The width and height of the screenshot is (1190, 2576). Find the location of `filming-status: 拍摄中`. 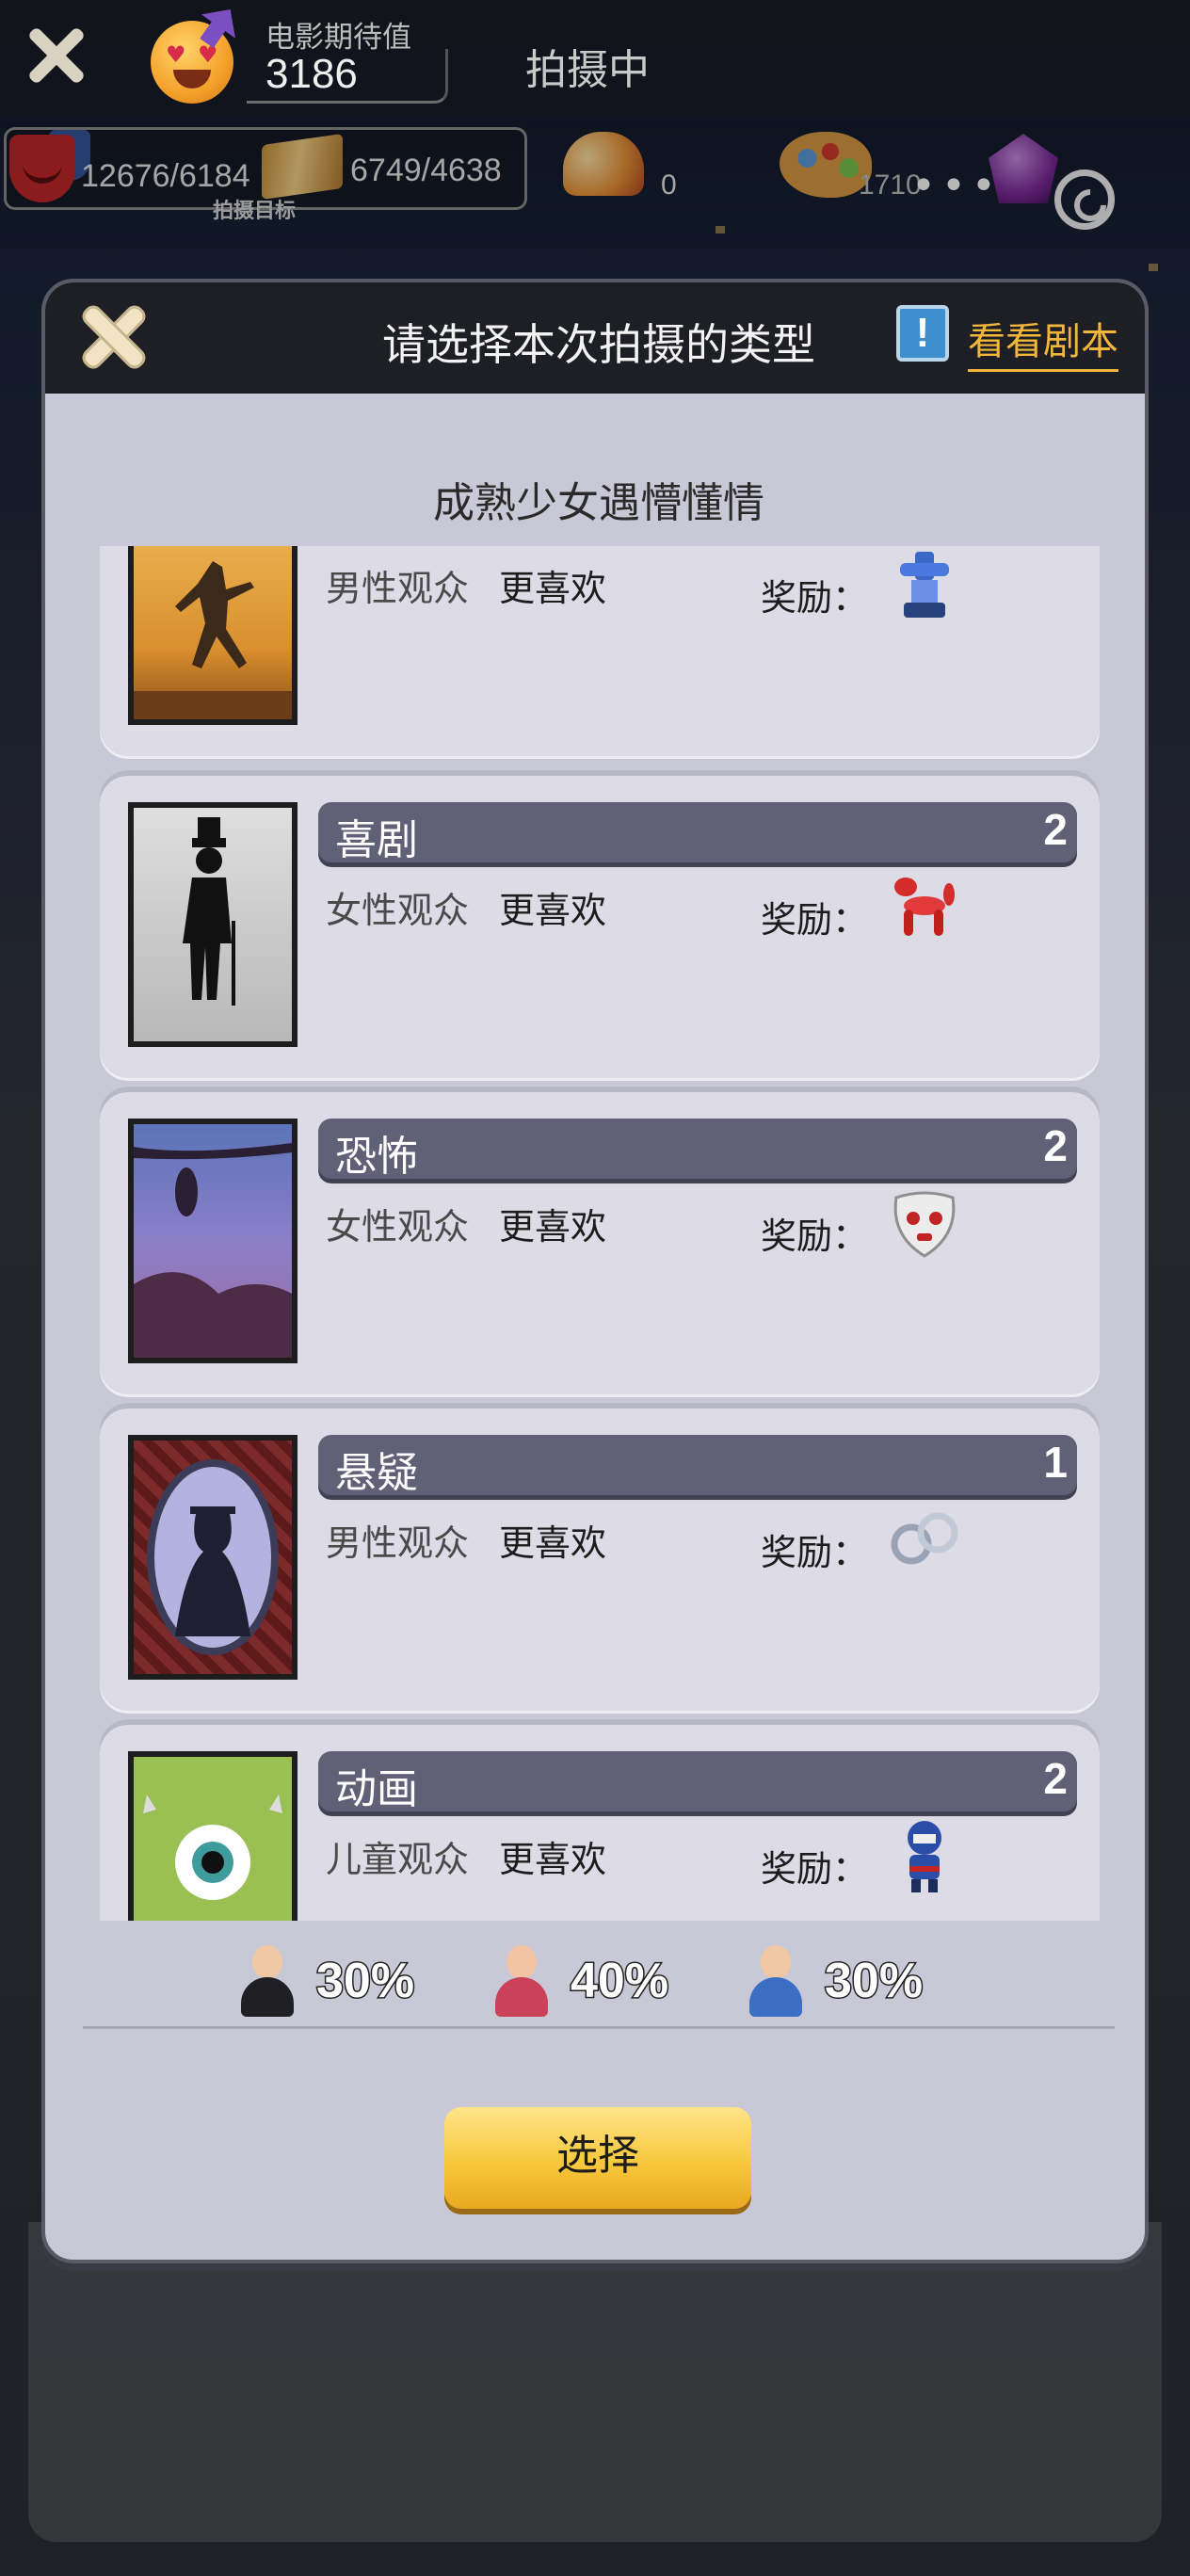

filming-status: 拍摄中 is located at coordinates (587, 70).